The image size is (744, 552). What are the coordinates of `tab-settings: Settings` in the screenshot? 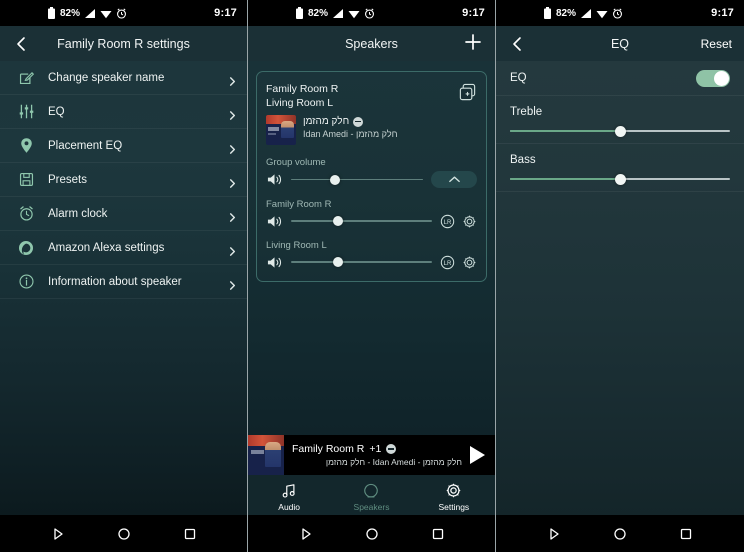 It's located at (454, 495).